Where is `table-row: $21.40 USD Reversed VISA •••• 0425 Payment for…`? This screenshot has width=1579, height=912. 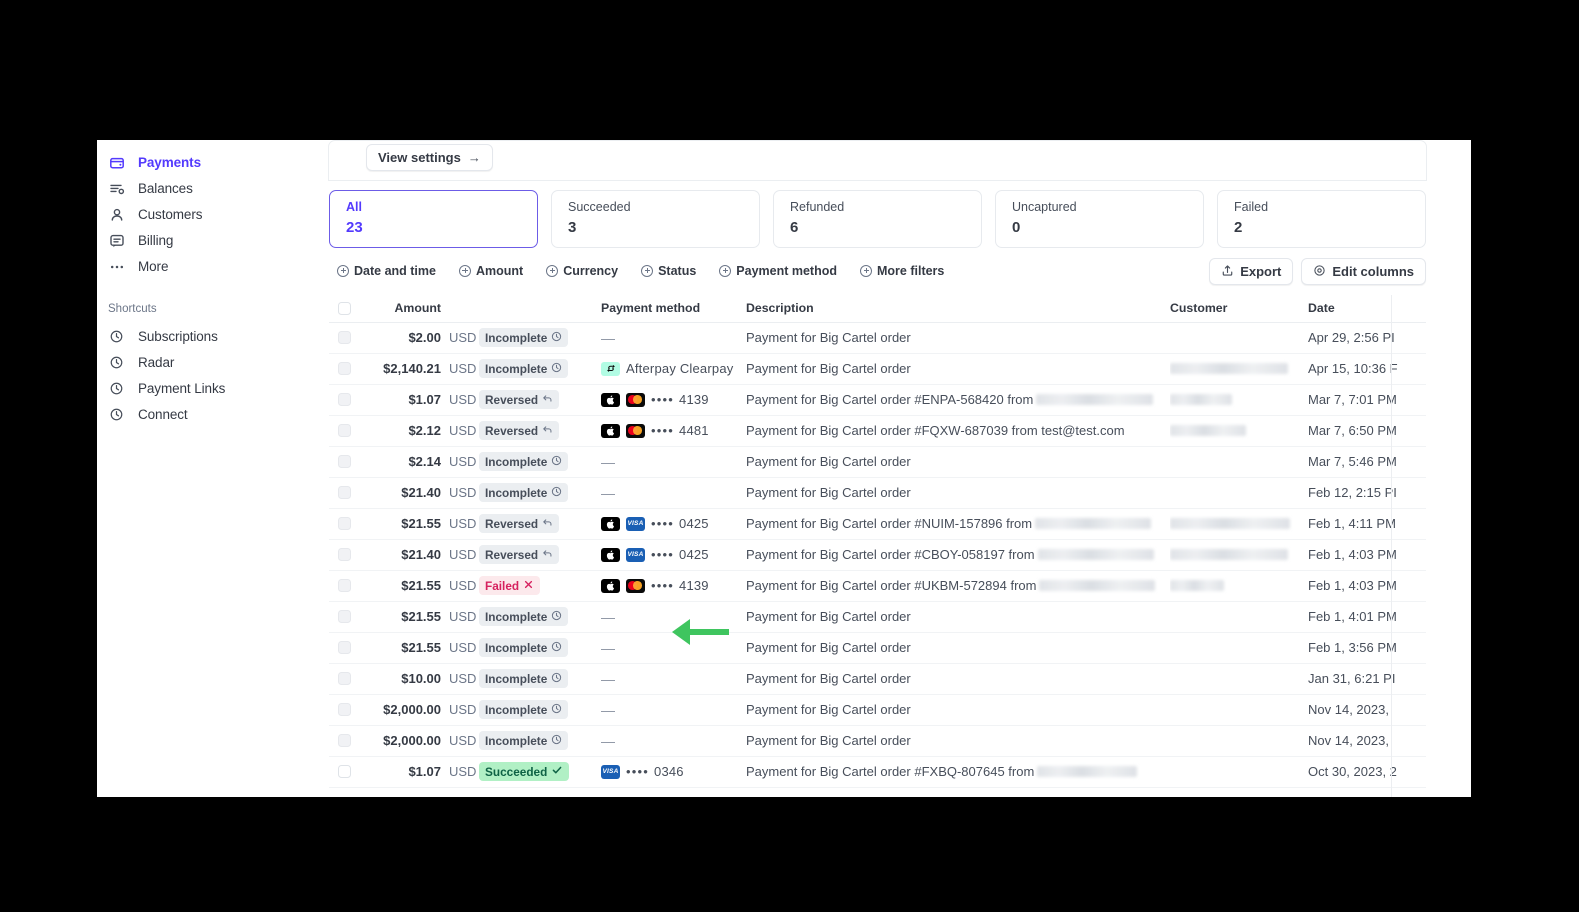 table-row: $21.40 USD Reversed VISA •••• 0425 Payment for… is located at coordinates (877, 555).